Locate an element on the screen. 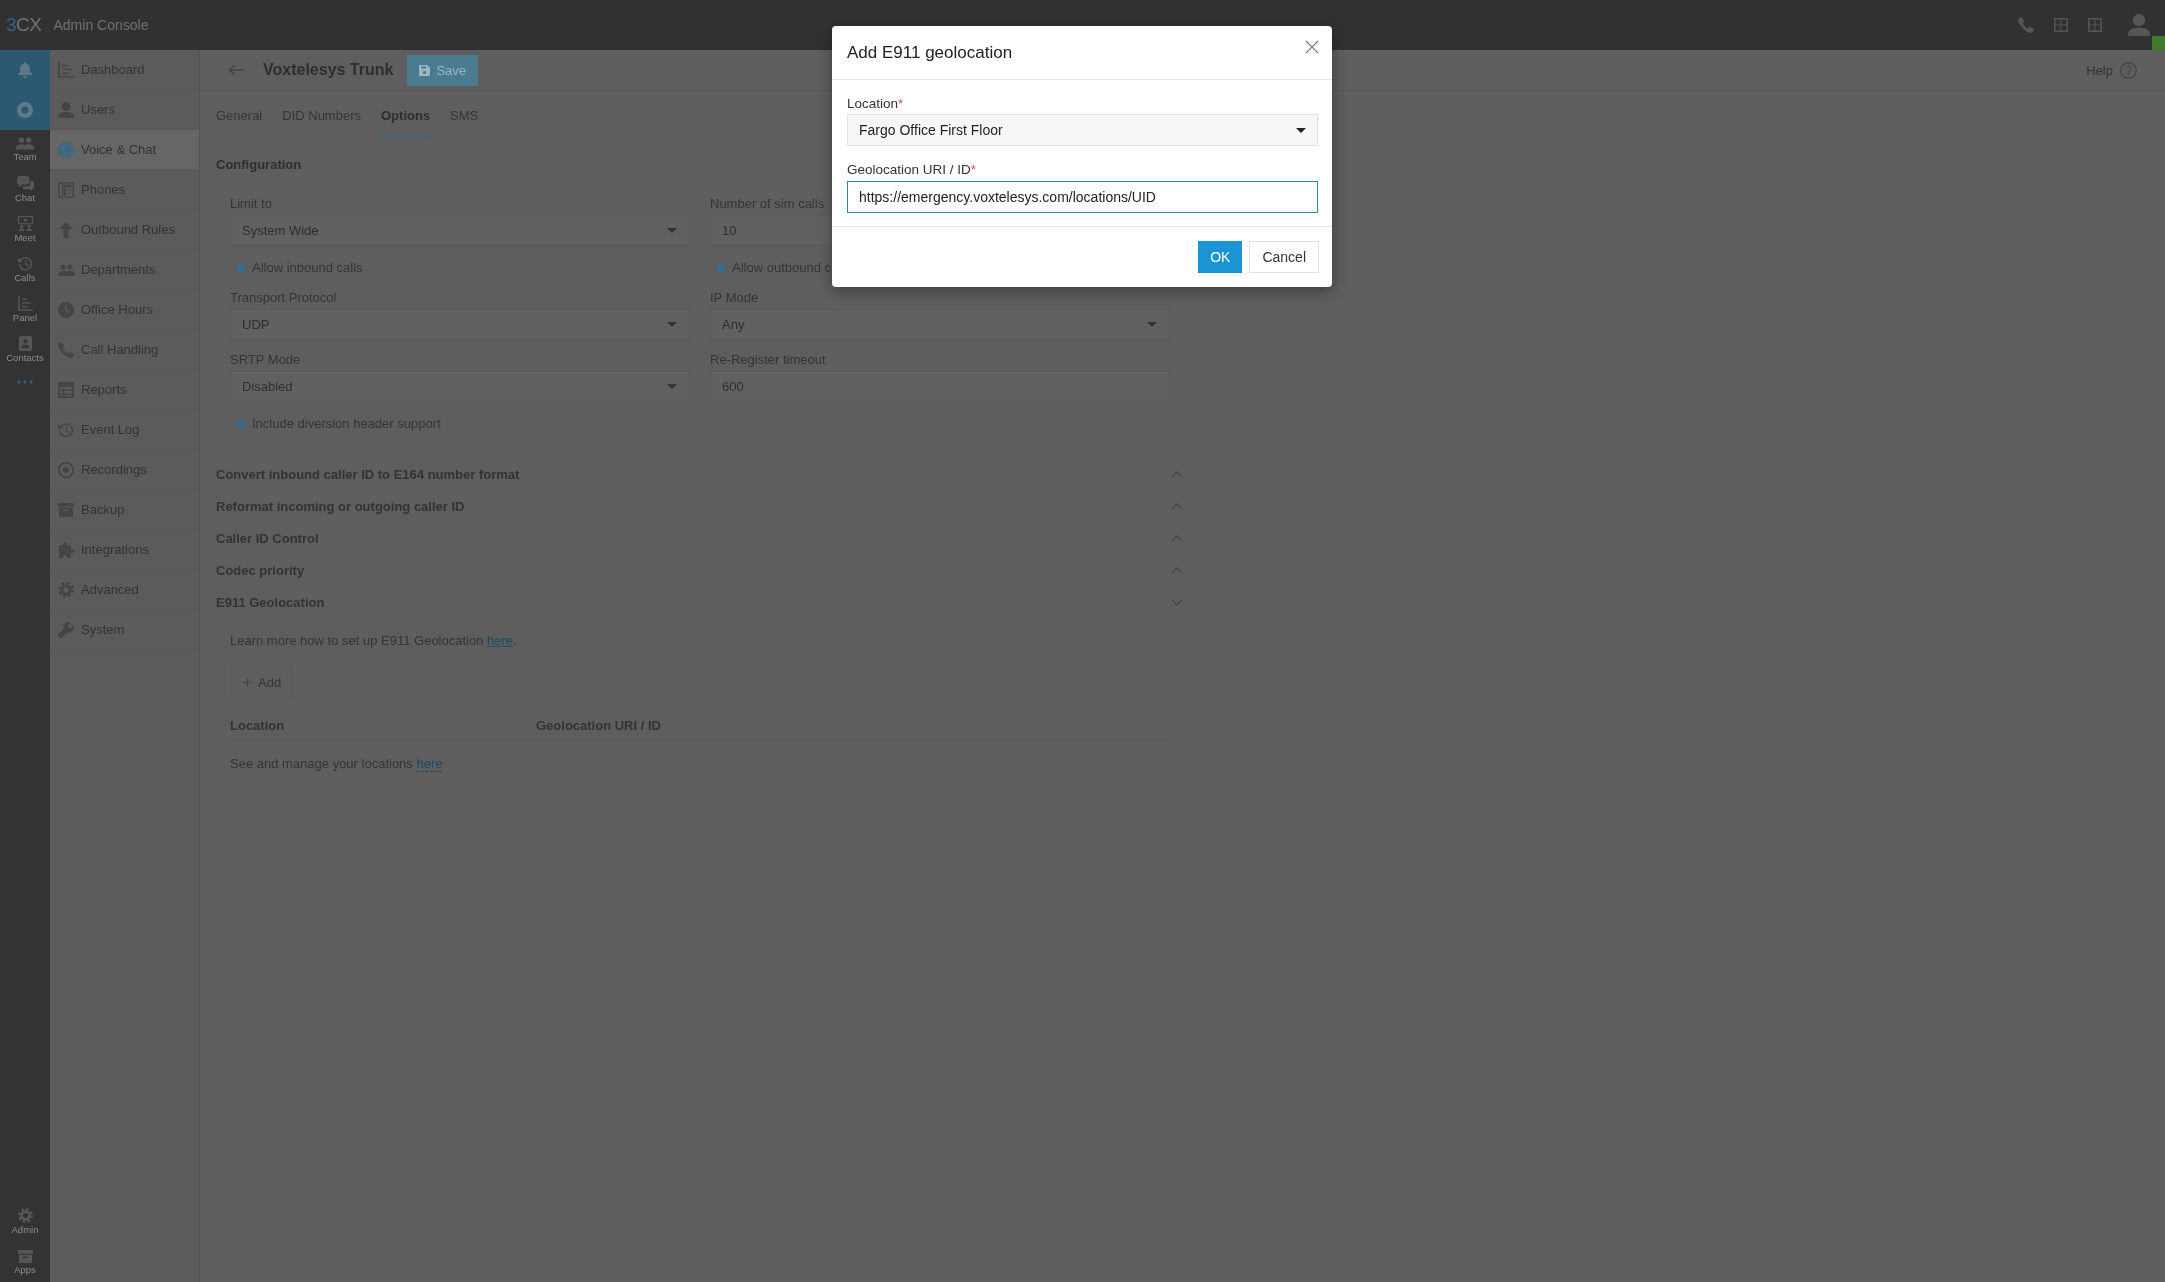 The image size is (2165, 1282). close-icon is located at coordinates (1312, 47).